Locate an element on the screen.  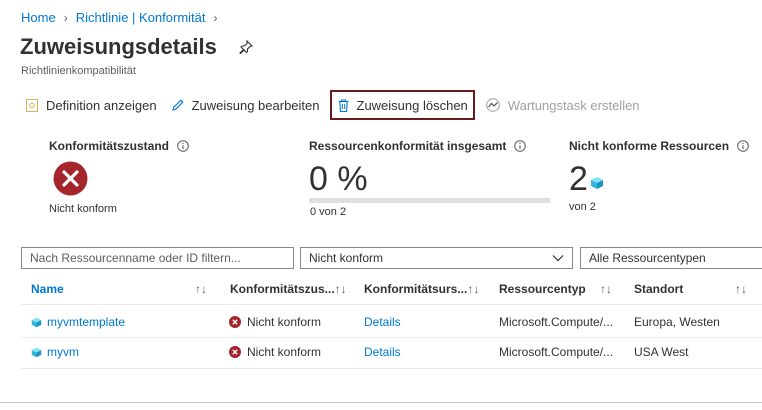
noncompliant-count: 2 is located at coordinates (578, 179).